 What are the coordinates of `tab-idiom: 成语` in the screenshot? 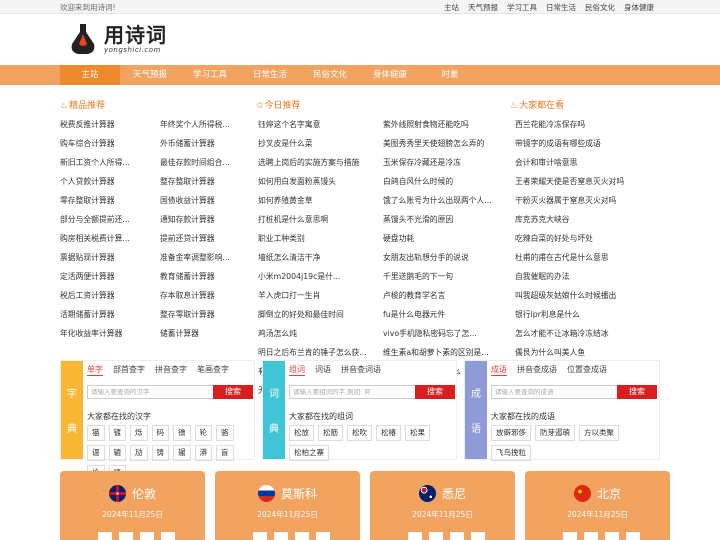 It's located at (499, 370).